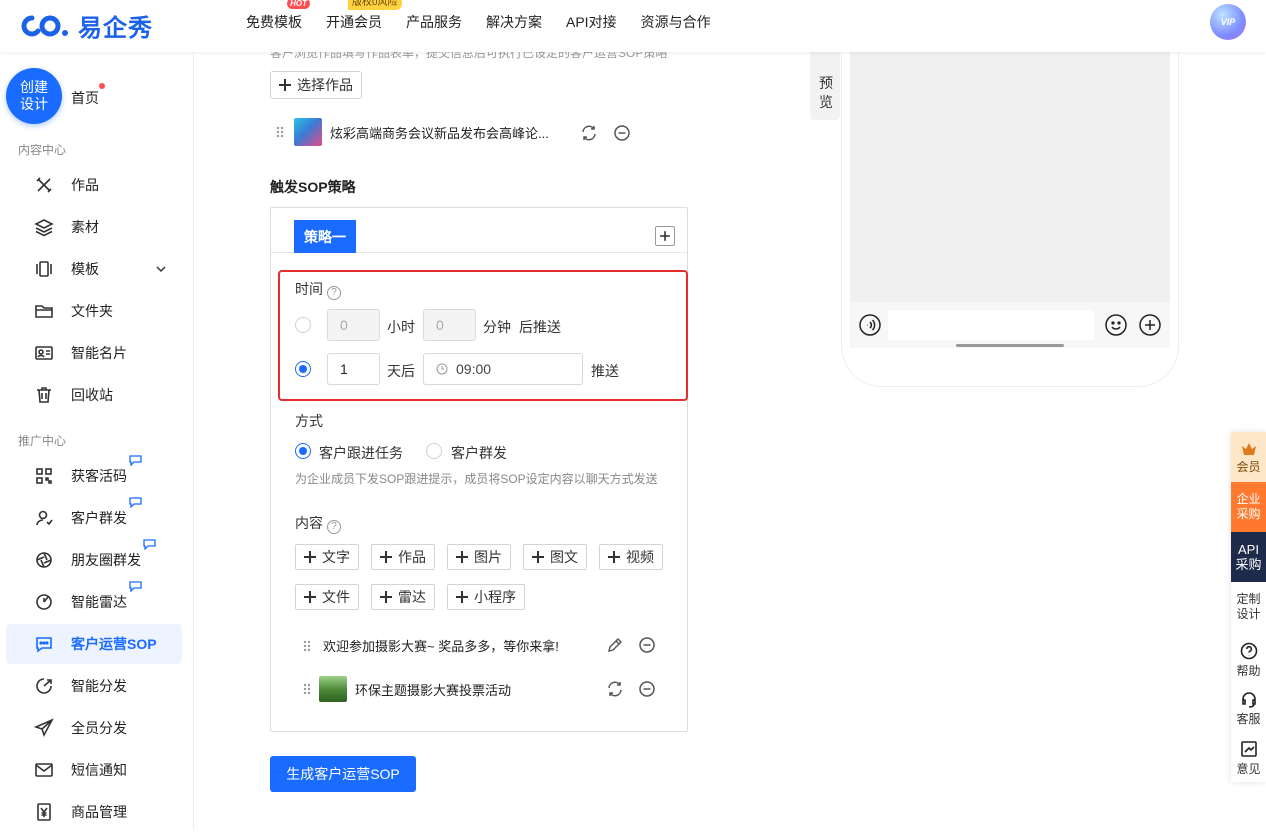 Image resolution: width=1266 pixels, height=832 pixels. Describe the element at coordinates (44, 560) in the screenshot. I see `aperture-icon` at that location.